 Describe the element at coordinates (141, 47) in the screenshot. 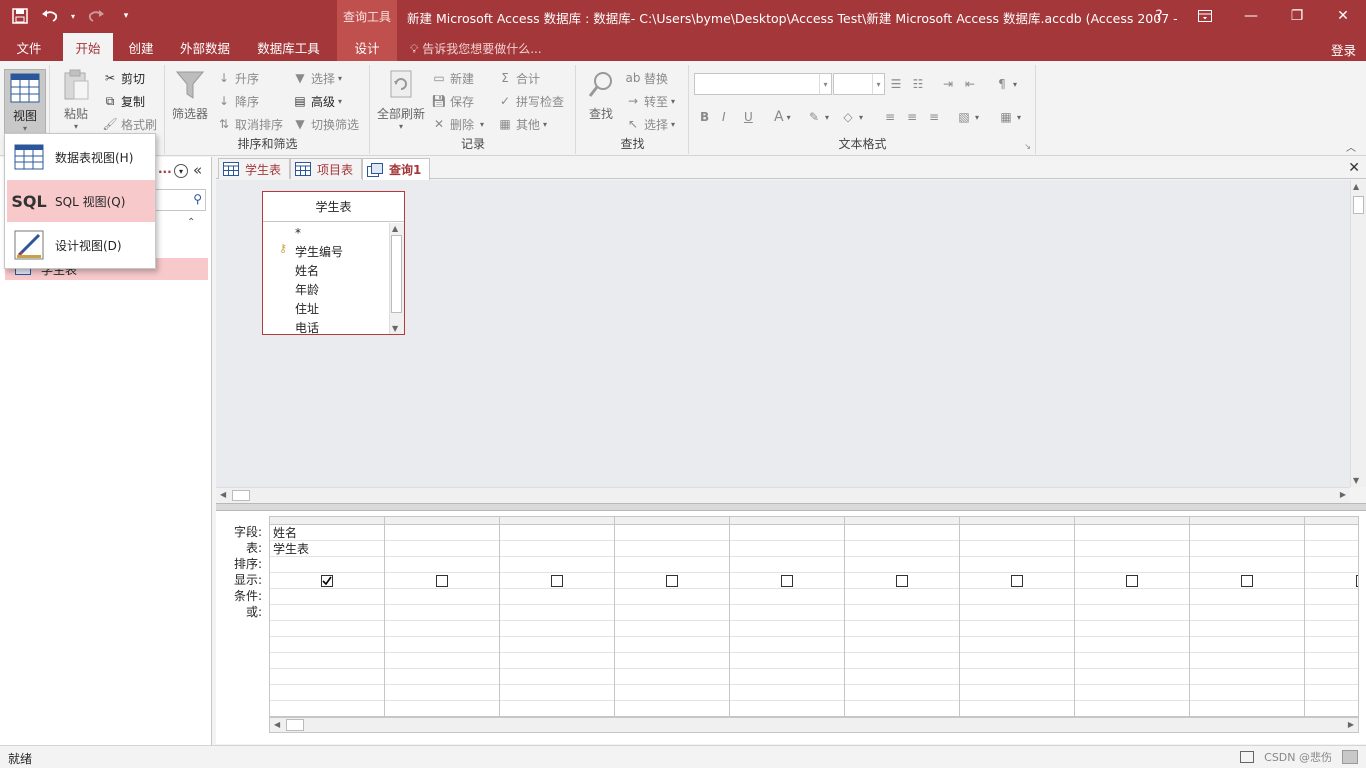

I see `tab-create: 创建` at that location.